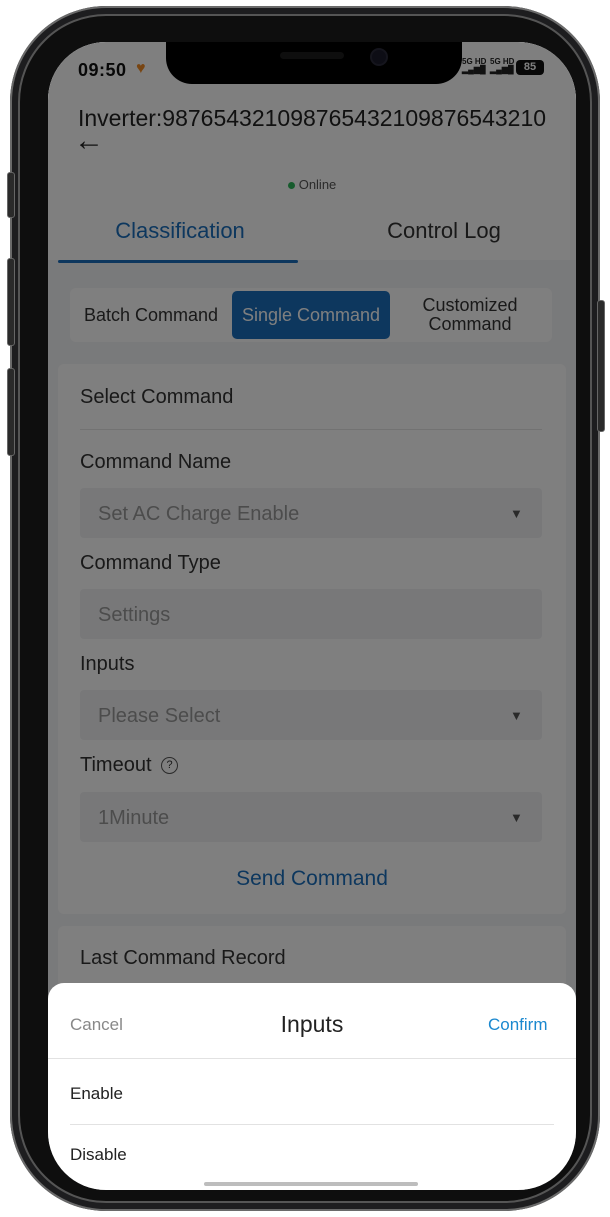 The height and width of the screenshot is (1217, 610). What do you see at coordinates (601, 366) in the screenshot?
I see `power-button` at bounding box center [601, 366].